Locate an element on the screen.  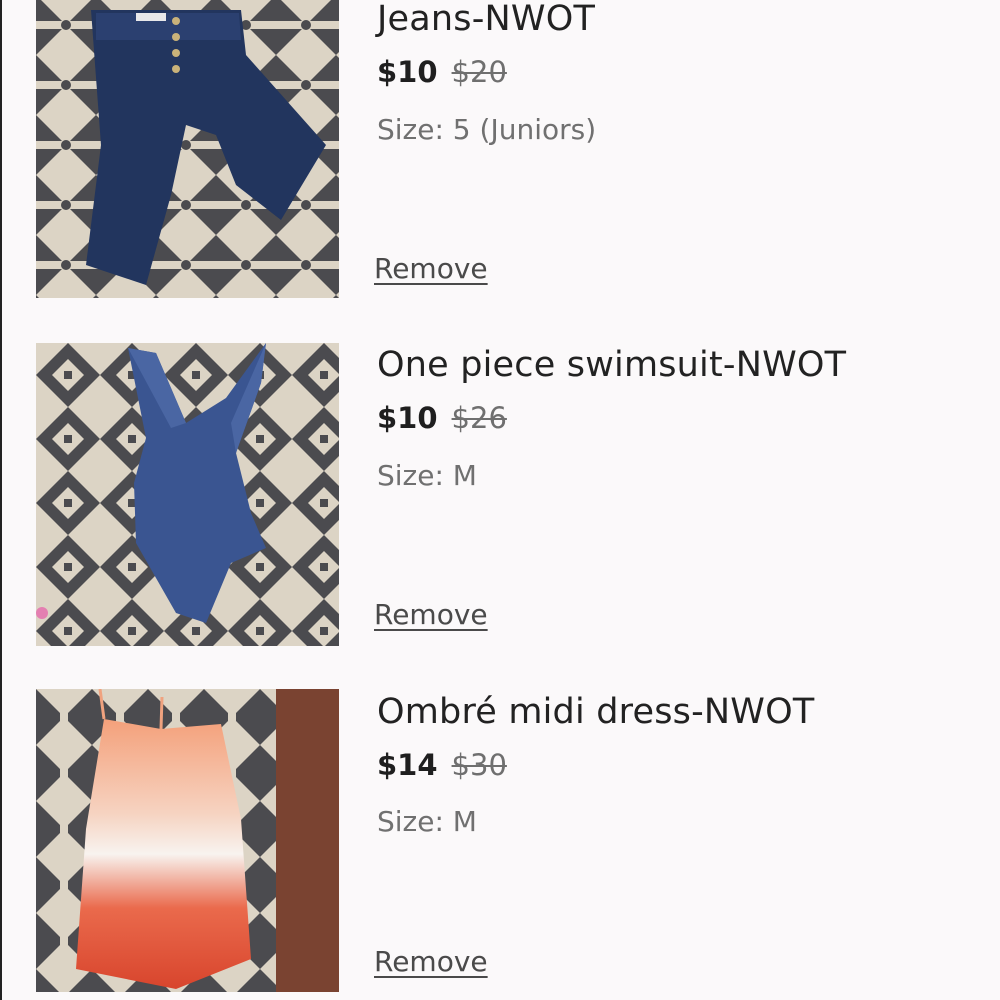
item-title: Ombré midi dress-NWOT is located at coordinates (596, 712).